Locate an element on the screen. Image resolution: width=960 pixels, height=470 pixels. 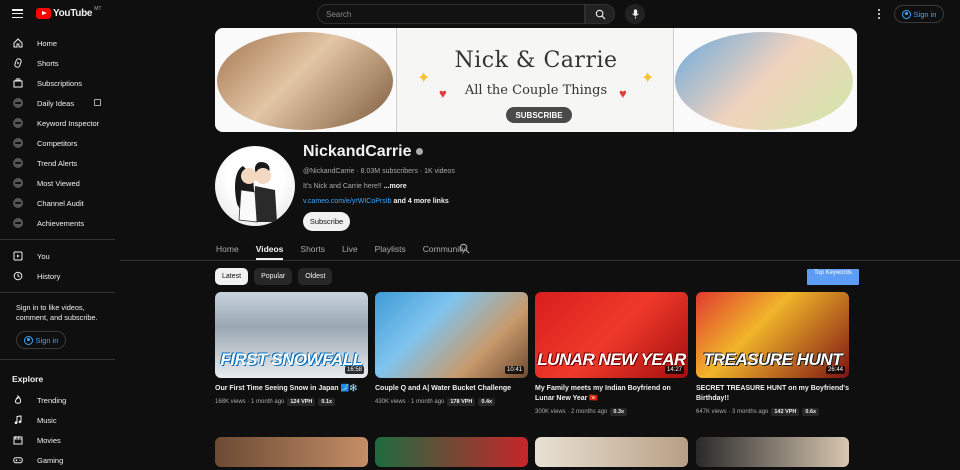
video-title: Our First Time Seeing Snow in Japan 🗾❄️ is located at coordinates (291, 389).